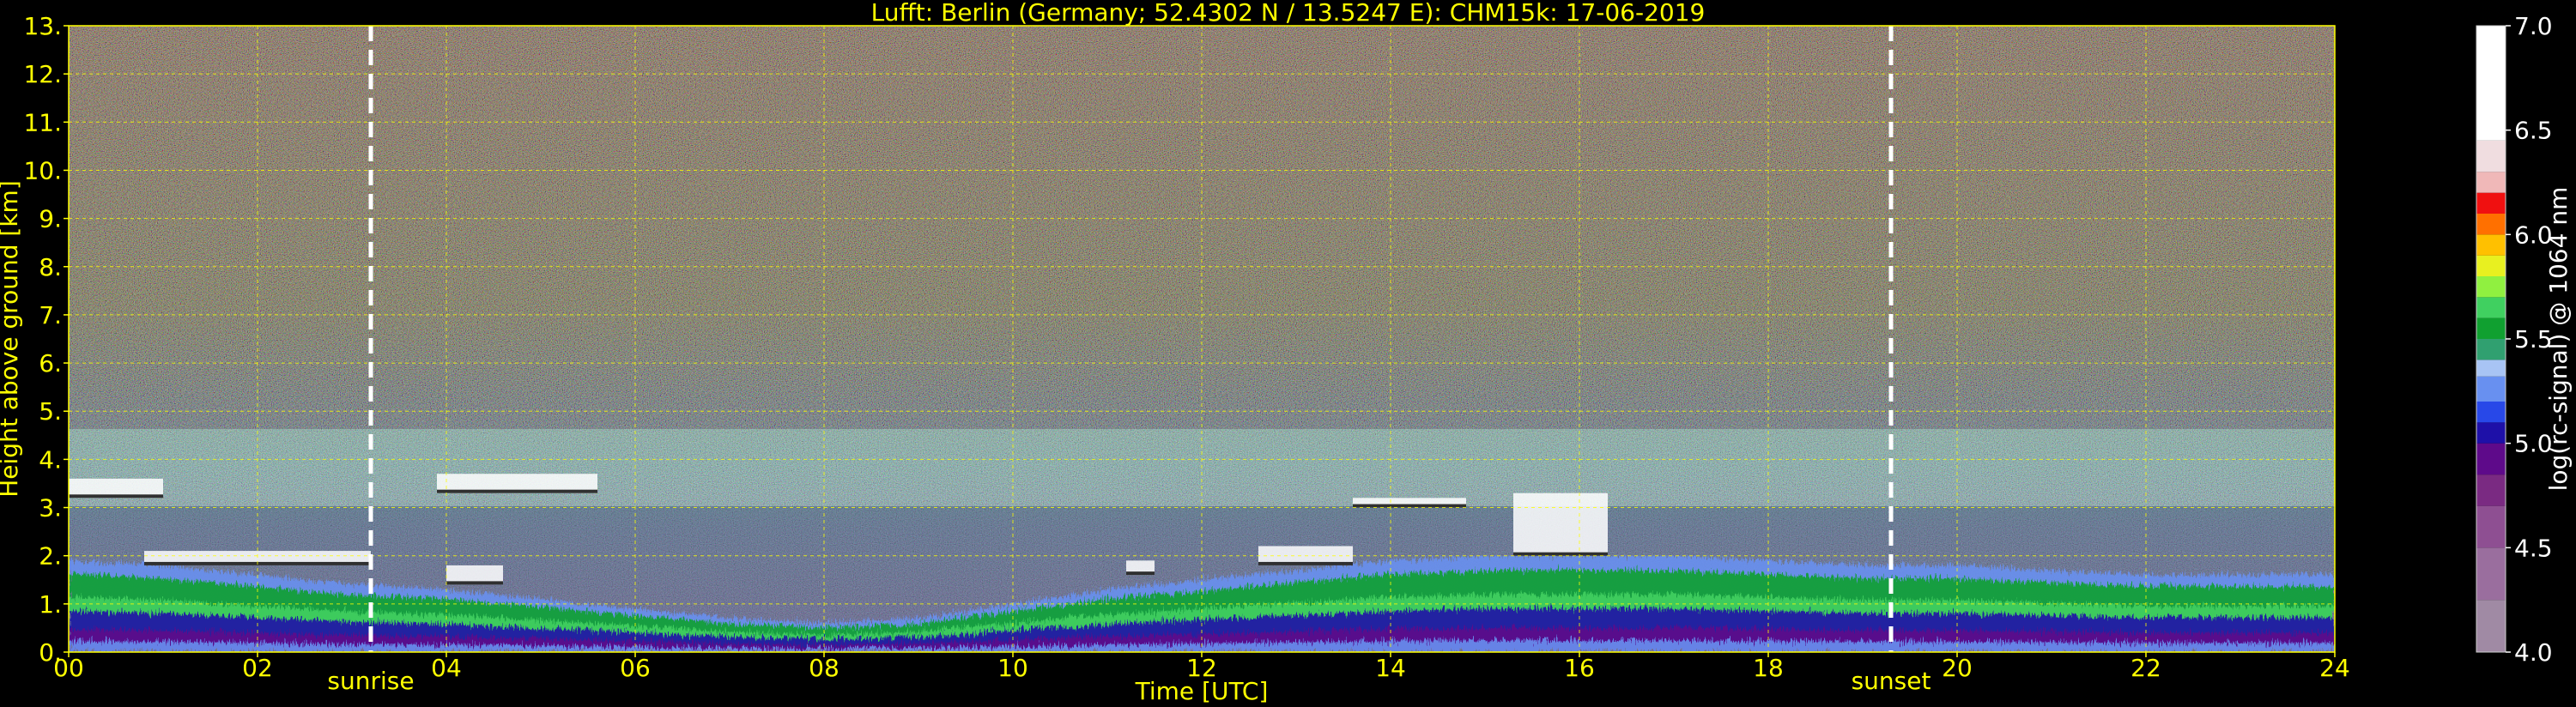 The image size is (2576, 707). What do you see at coordinates (50, 508) in the screenshot?
I see `y-tick-label: 3.` at bounding box center [50, 508].